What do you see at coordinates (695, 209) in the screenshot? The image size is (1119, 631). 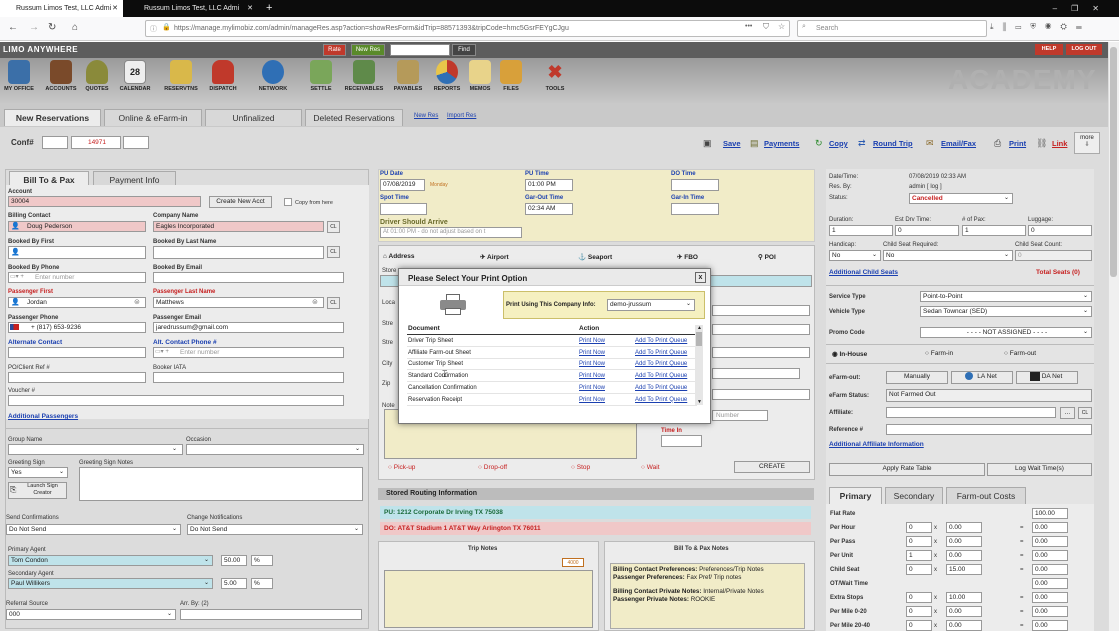 I see `gar-in-input` at bounding box center [695, 209].